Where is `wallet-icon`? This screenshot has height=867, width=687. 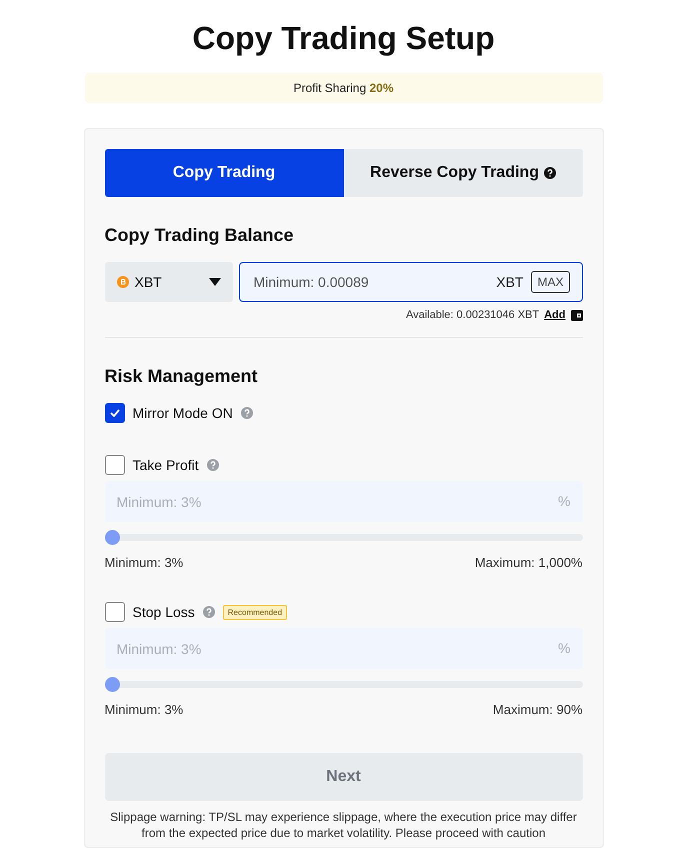
wallet-icon is located at coordinates (576, 315).